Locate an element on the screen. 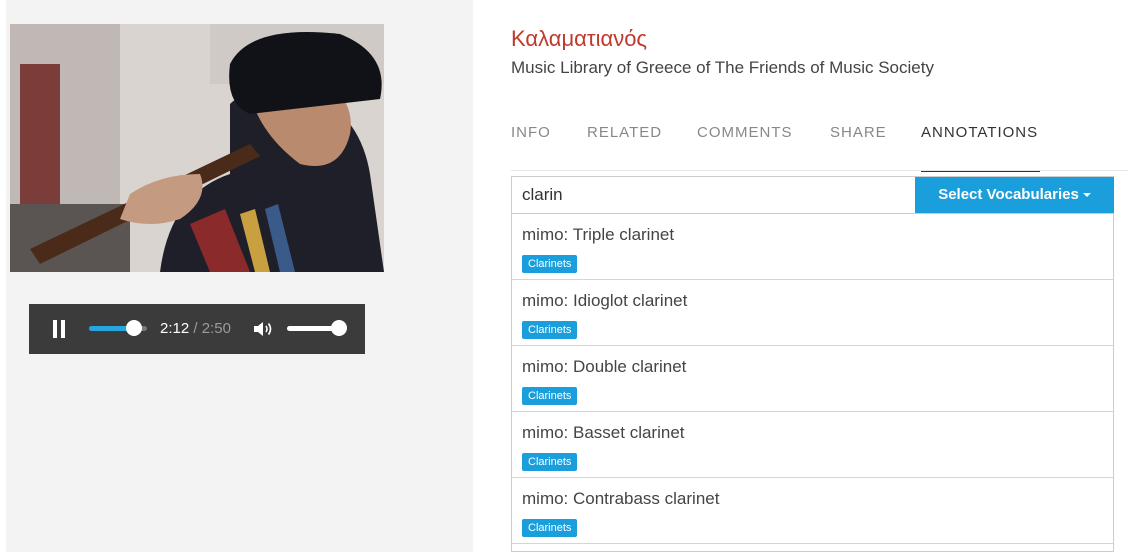 This screenshot has width=1128, height=552. seek-handle is located at coordinates (134, 328).